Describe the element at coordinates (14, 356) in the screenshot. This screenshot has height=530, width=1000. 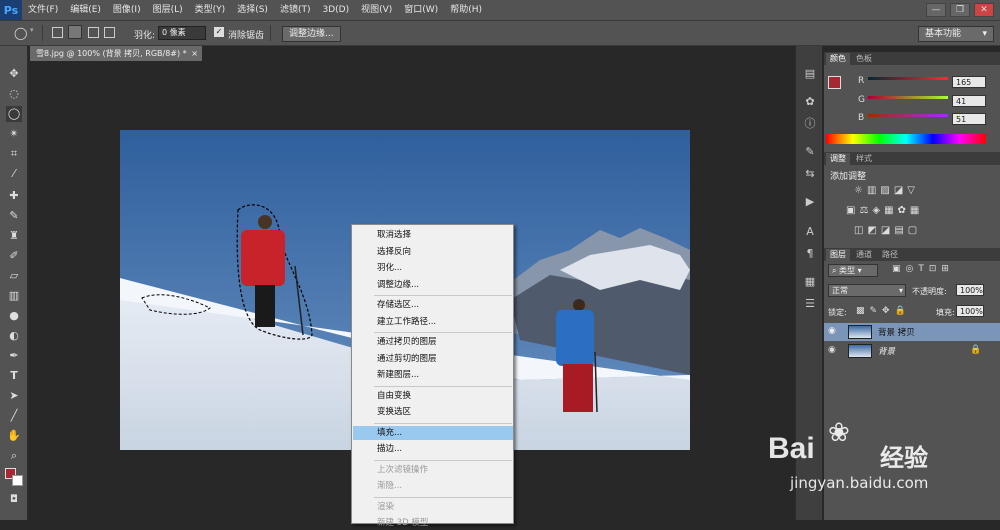
I see `pen-tool-icon: ✒` at that location.